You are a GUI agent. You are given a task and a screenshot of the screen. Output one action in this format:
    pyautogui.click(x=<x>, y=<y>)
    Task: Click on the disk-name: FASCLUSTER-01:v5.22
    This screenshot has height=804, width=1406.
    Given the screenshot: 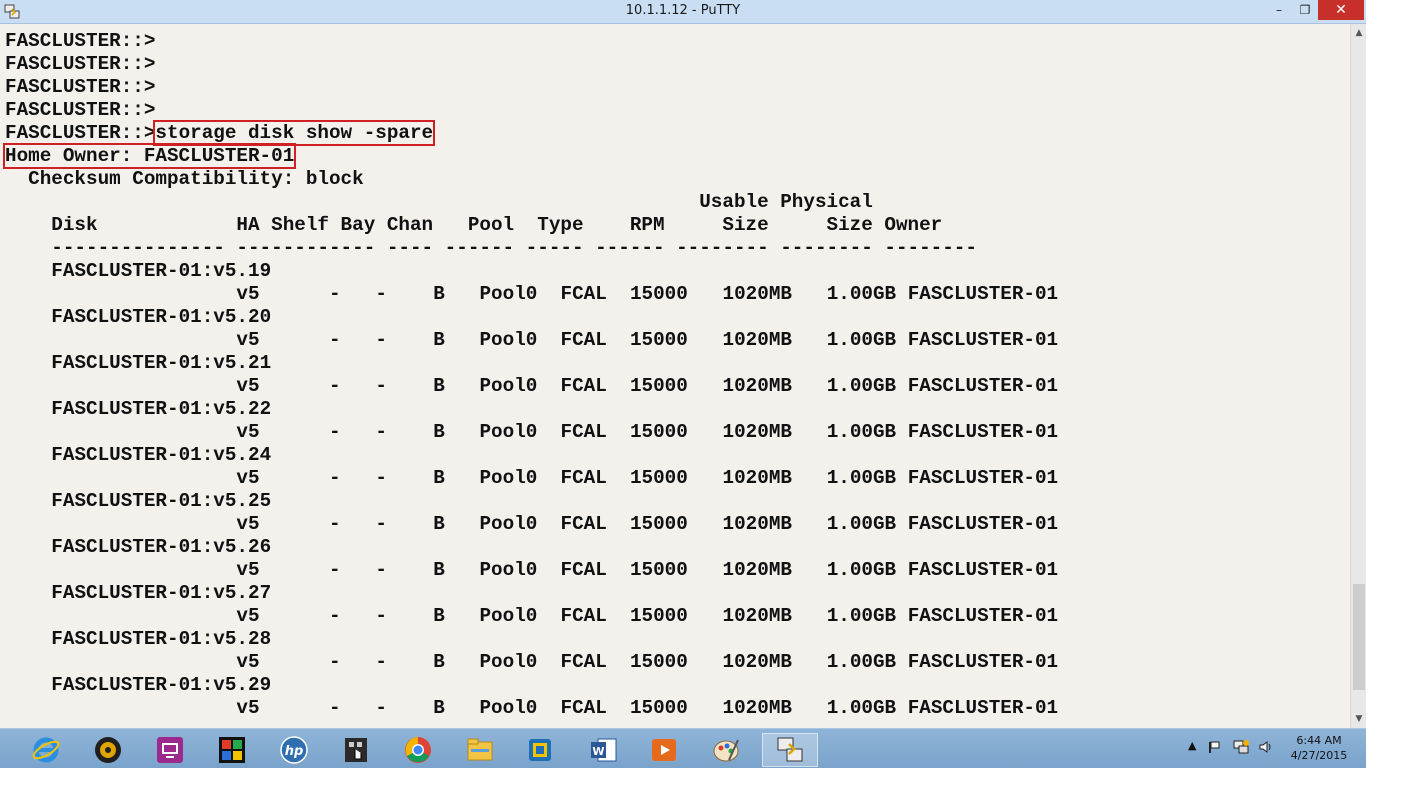 What is the action you would take?
    pyautogui.click(x=161, y=409)
    